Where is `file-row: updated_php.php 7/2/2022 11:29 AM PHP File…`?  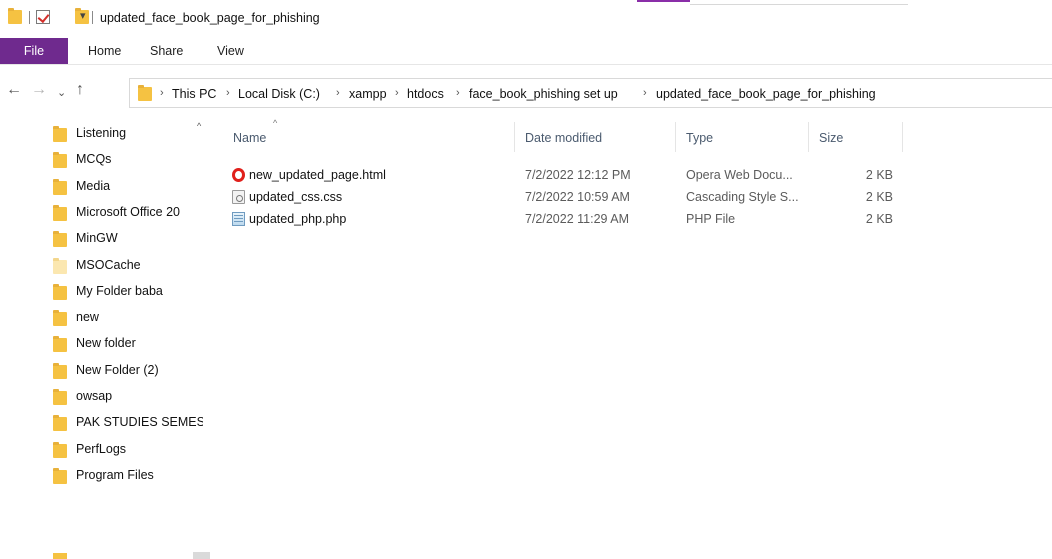 file-row: updated_php.php 7/2/2022 11:29 AM PHP File… is located at coordinates (571, 219).